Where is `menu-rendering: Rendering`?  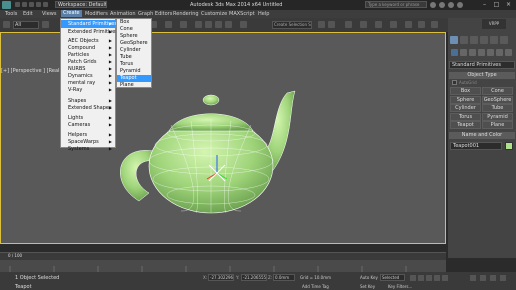 menu-rendering: Rendering is located at coordinates (186, 14).